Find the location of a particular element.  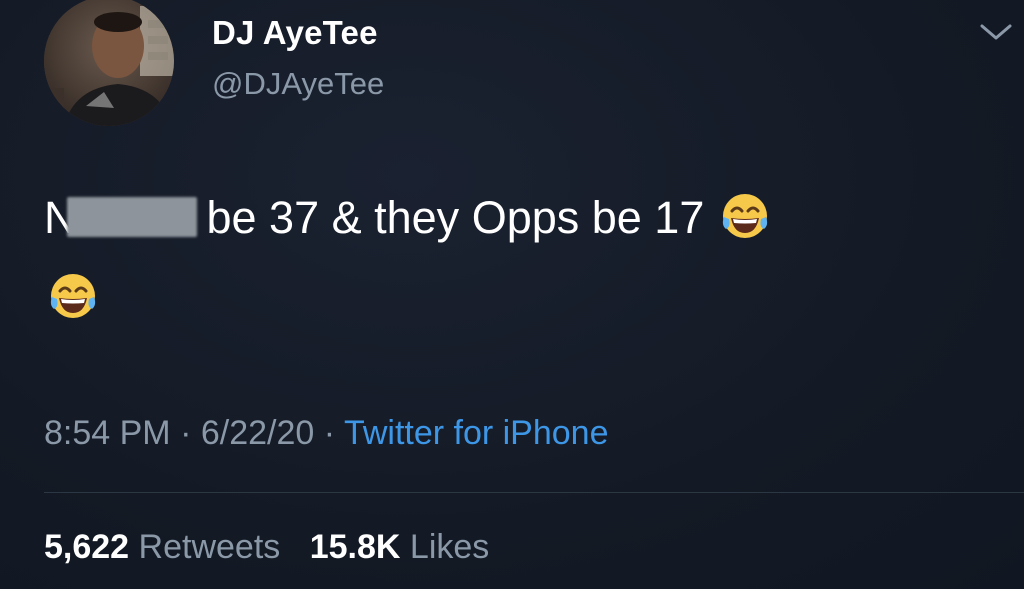

tweet-stats: 5,622 Retweets 15.8K Likes is located at coordinates (266, 547).